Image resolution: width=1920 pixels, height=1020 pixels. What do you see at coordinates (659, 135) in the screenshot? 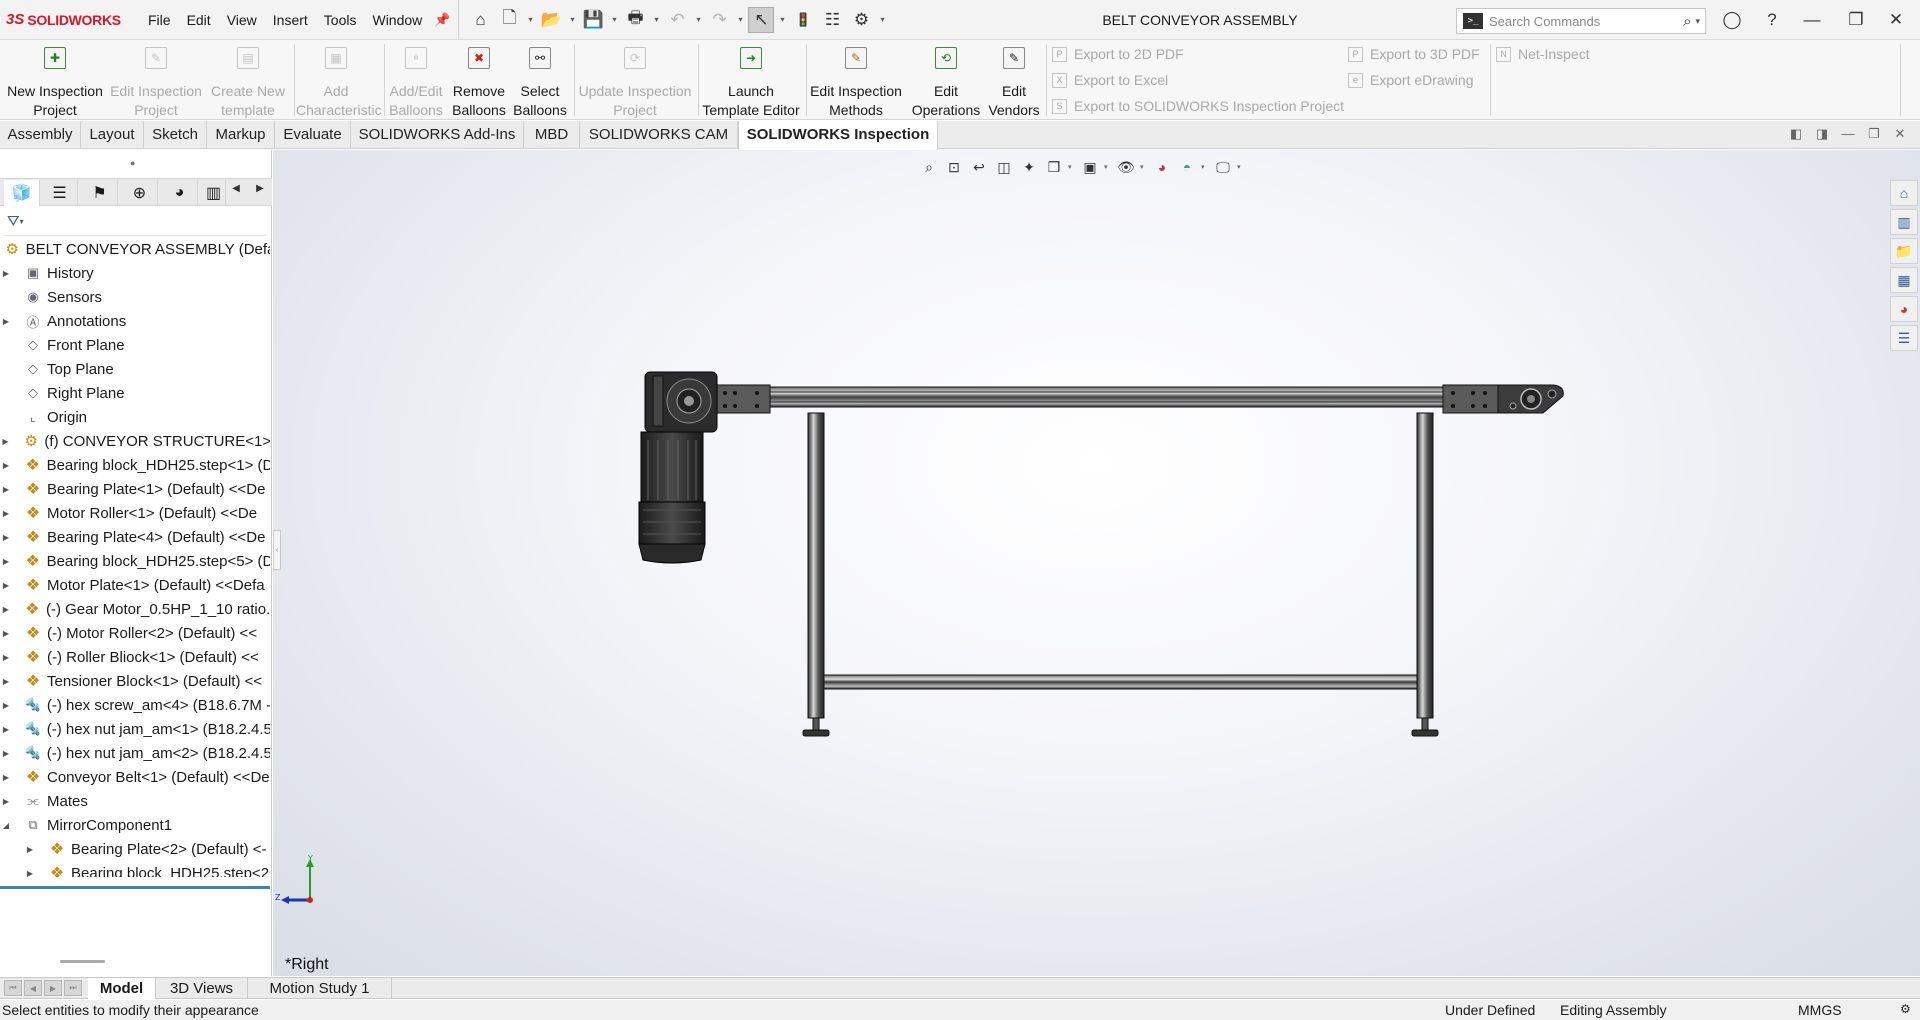
I see `tab-solidworks-cam: SOLIDWORKS CAM` at bounding box center [659, 135].